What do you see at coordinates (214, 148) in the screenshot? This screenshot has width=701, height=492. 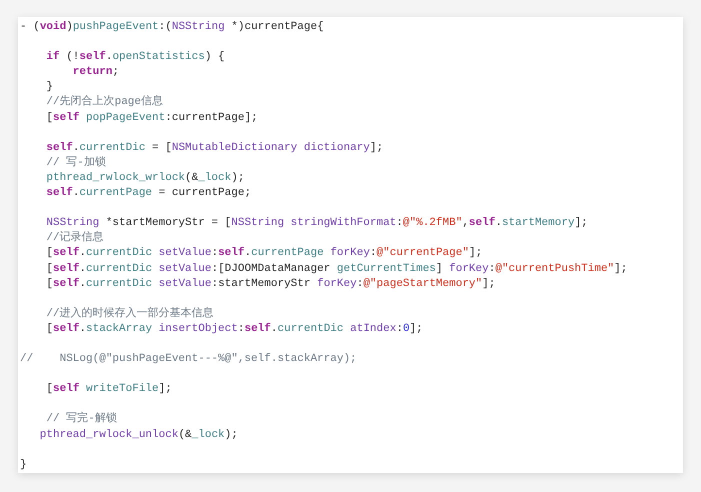 I see `code-line: self.currentDic = [NSMutableDictionary dictionary];` at bounding box center [214, 148].